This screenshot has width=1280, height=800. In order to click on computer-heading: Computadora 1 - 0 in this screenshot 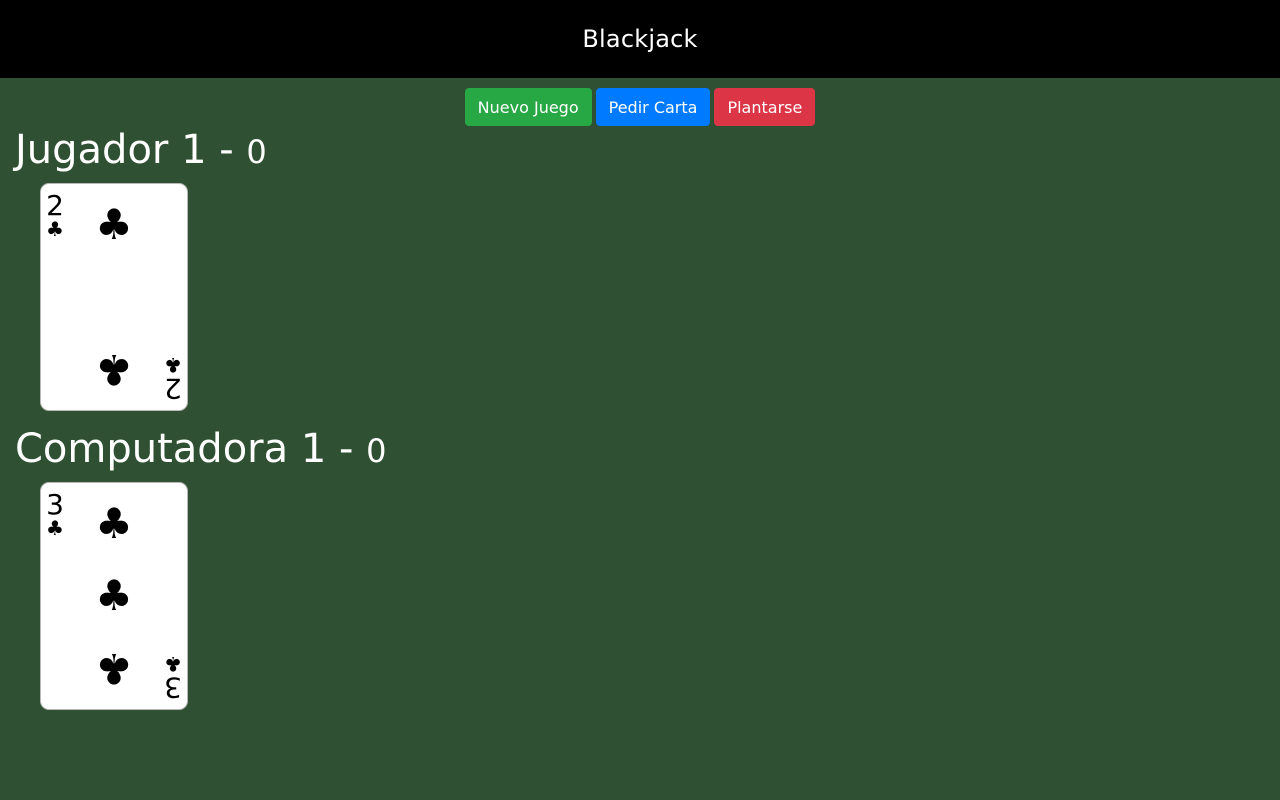, I will do `click(647, 450)`.